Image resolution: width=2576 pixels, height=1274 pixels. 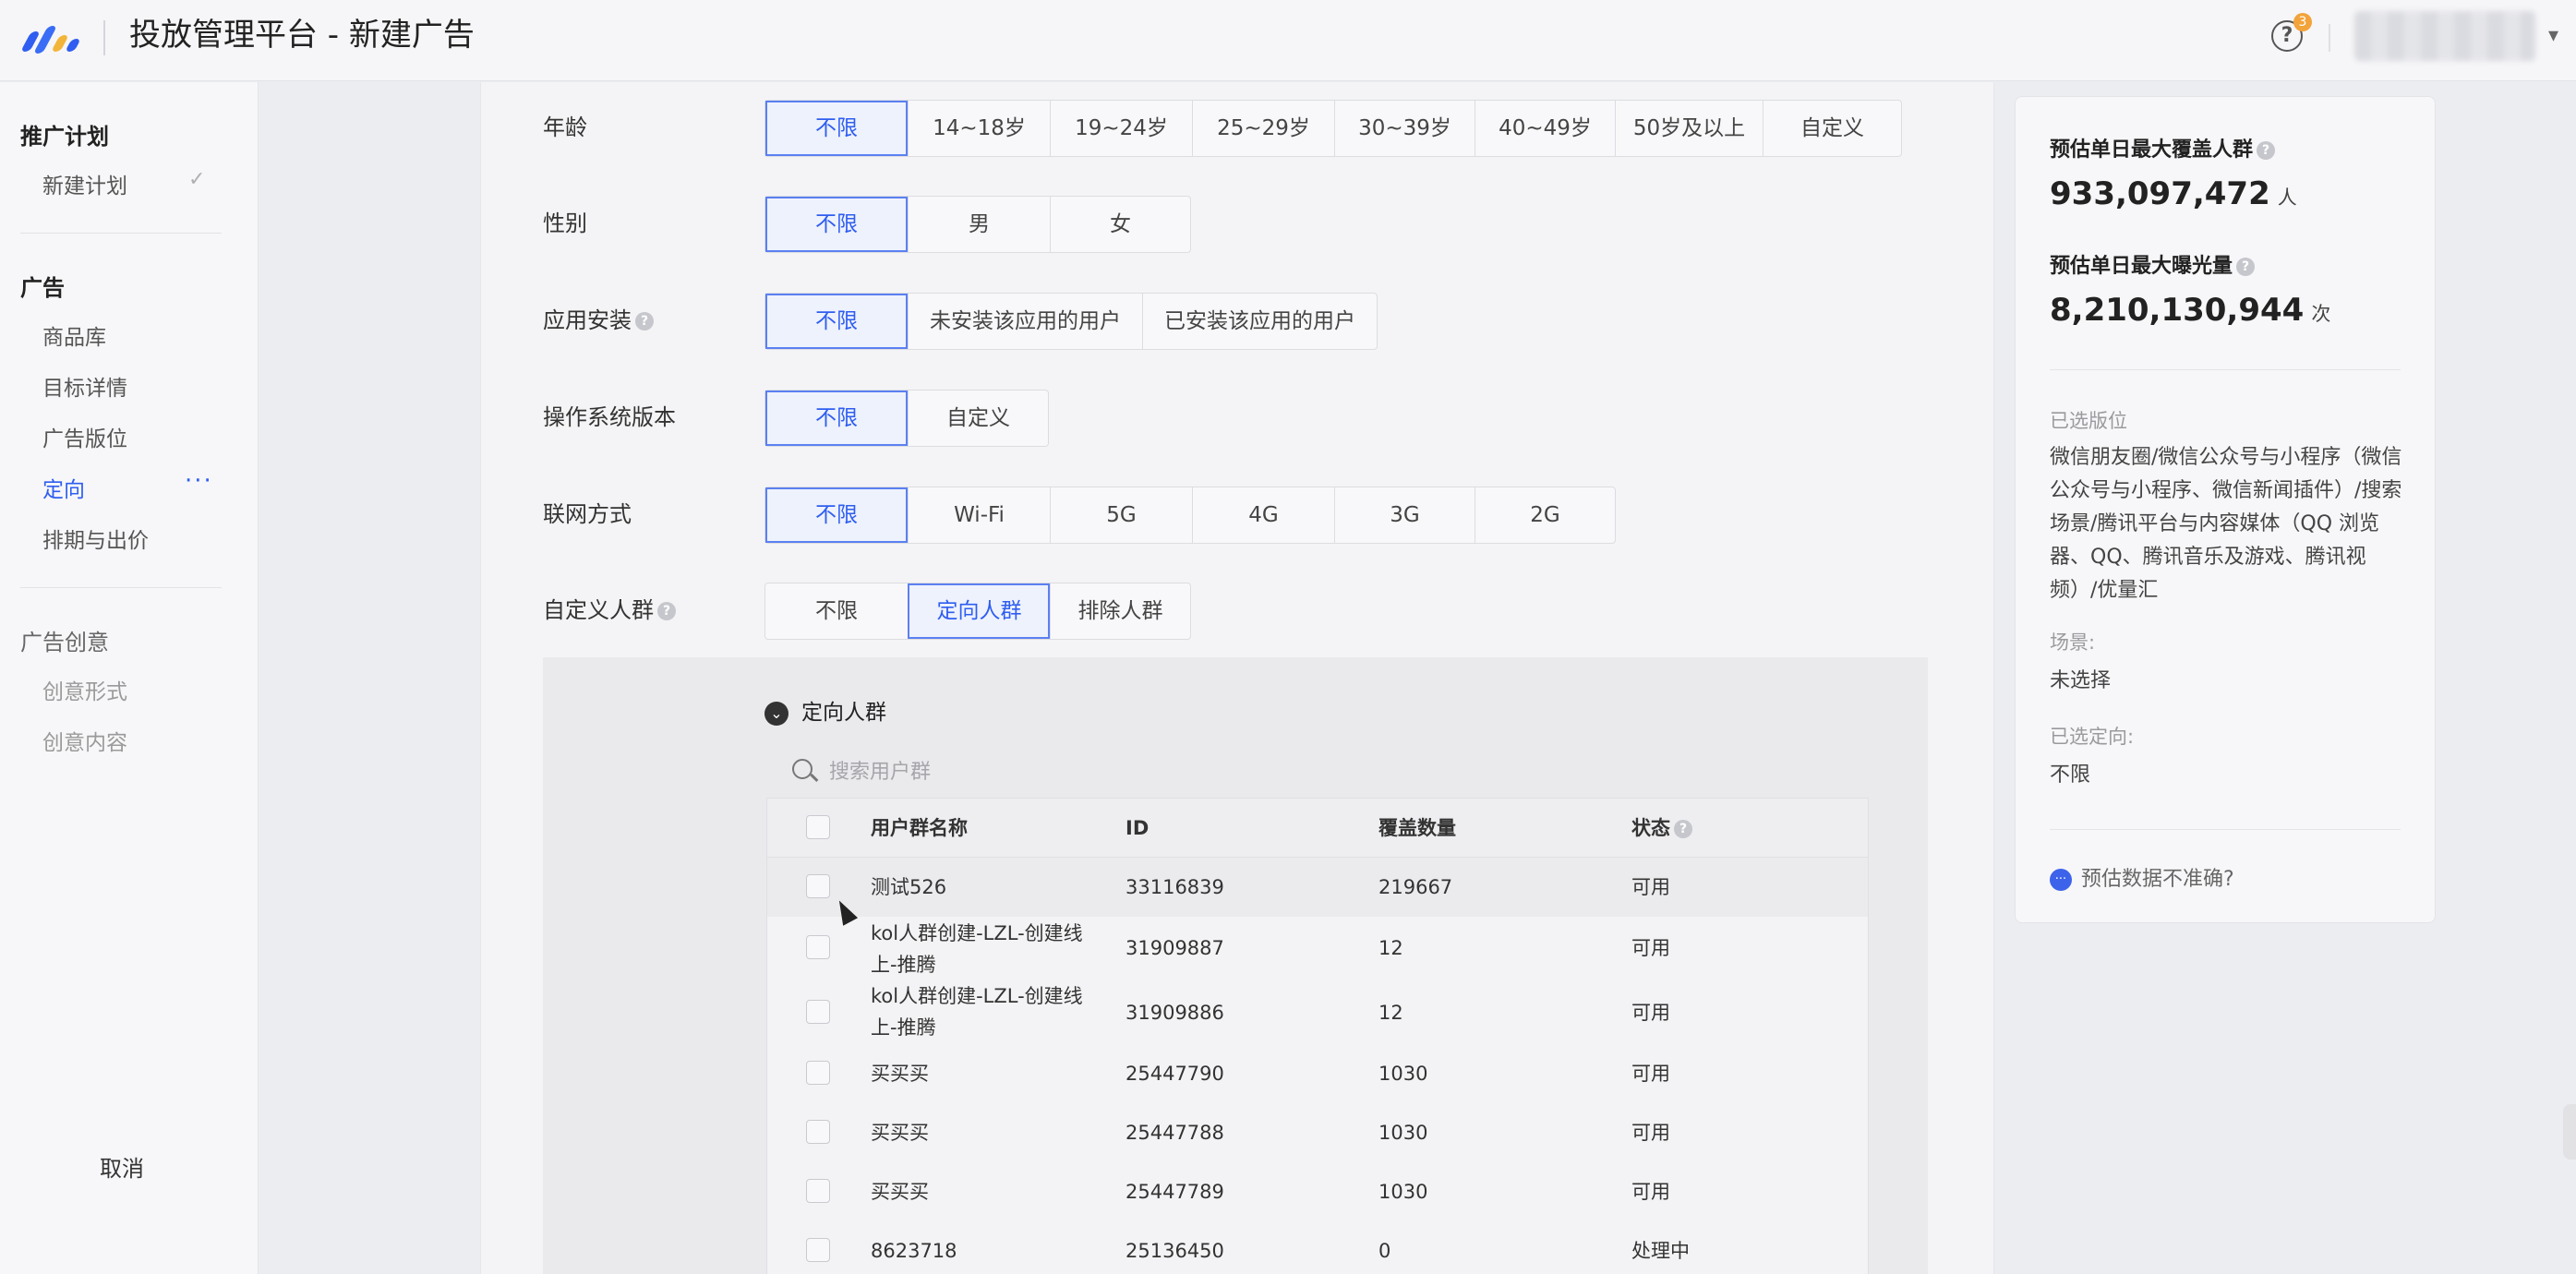 I want to click on sidebar-item-product-library: 商品库, so click(x=74, y=335).